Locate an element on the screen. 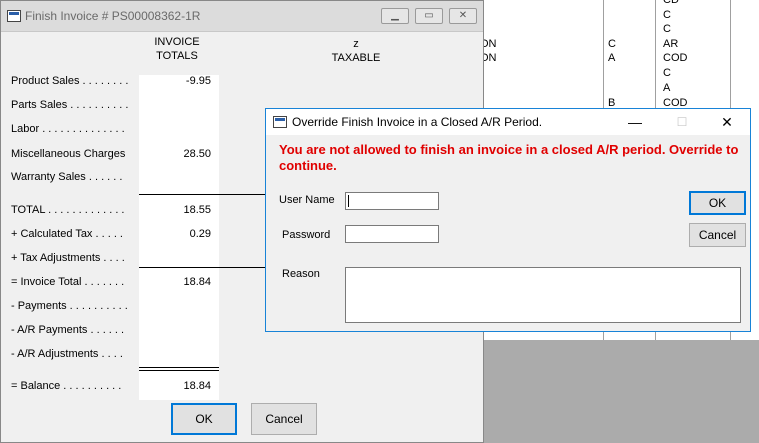 The width and height of the screenshot is (759, 443). invoice-line-value: 0.29 is located at coordinates (200, 234).